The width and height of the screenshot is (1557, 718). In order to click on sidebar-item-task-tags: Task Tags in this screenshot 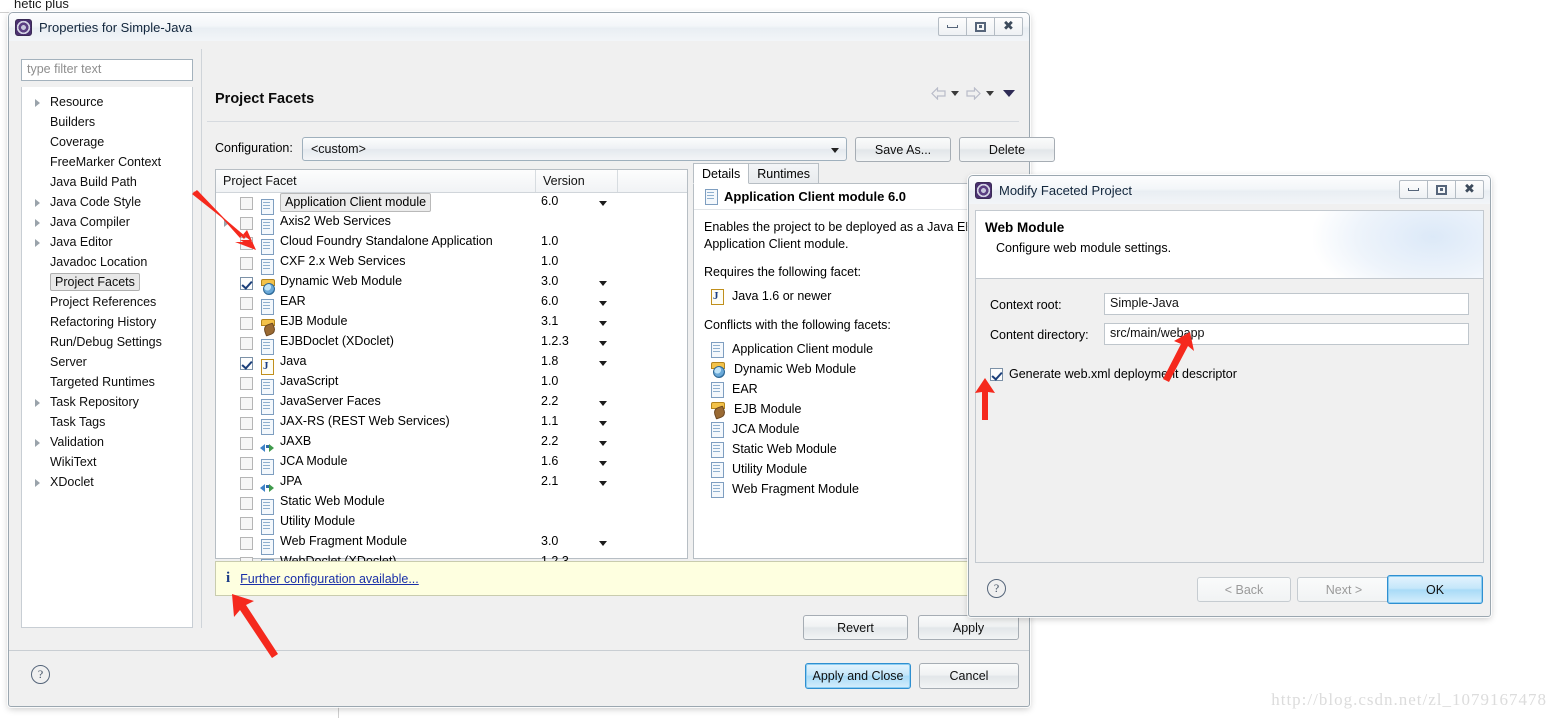, I will do `click(107, 422)`.